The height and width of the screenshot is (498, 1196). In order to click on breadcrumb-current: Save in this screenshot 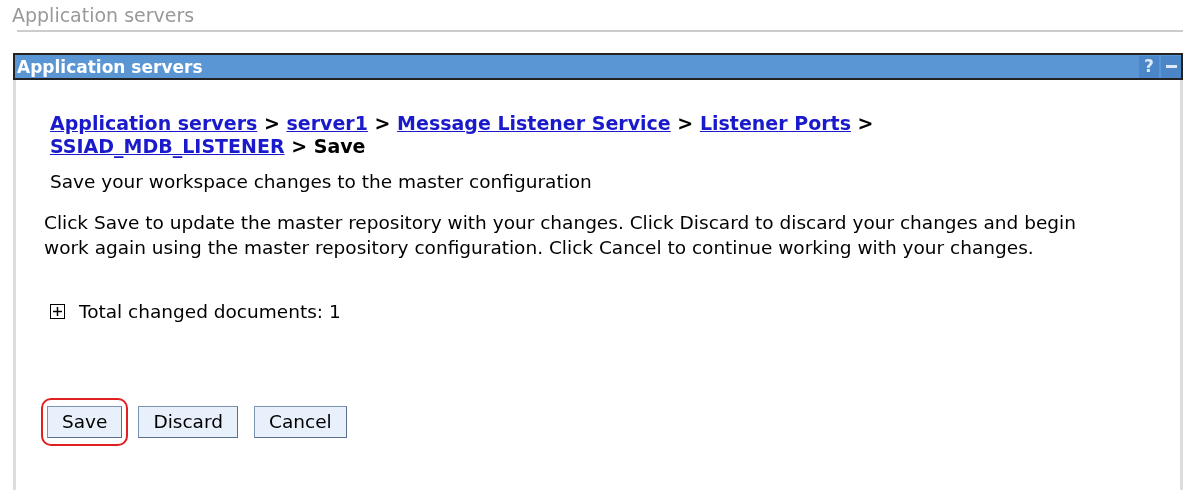, I will do `click(339, 146)`.